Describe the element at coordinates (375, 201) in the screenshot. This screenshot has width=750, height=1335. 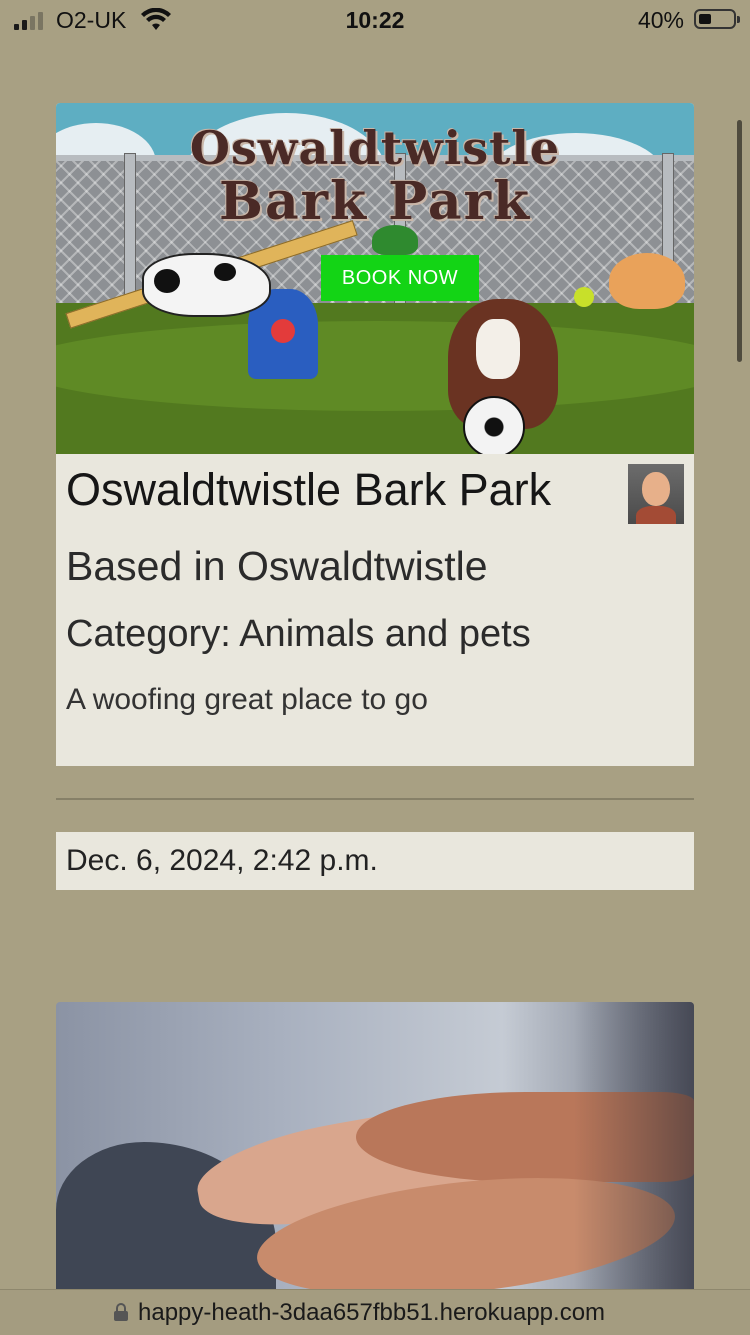
I see `banner-title-line2: Bark Park` at that location.